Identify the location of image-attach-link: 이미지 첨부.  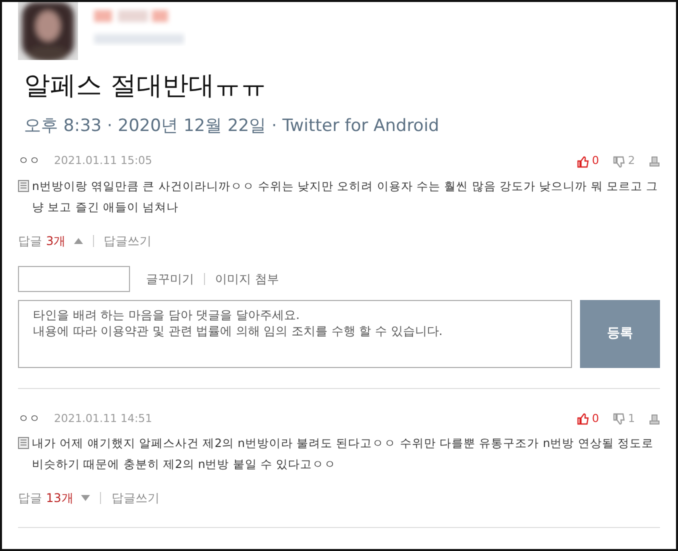
(247, 279).